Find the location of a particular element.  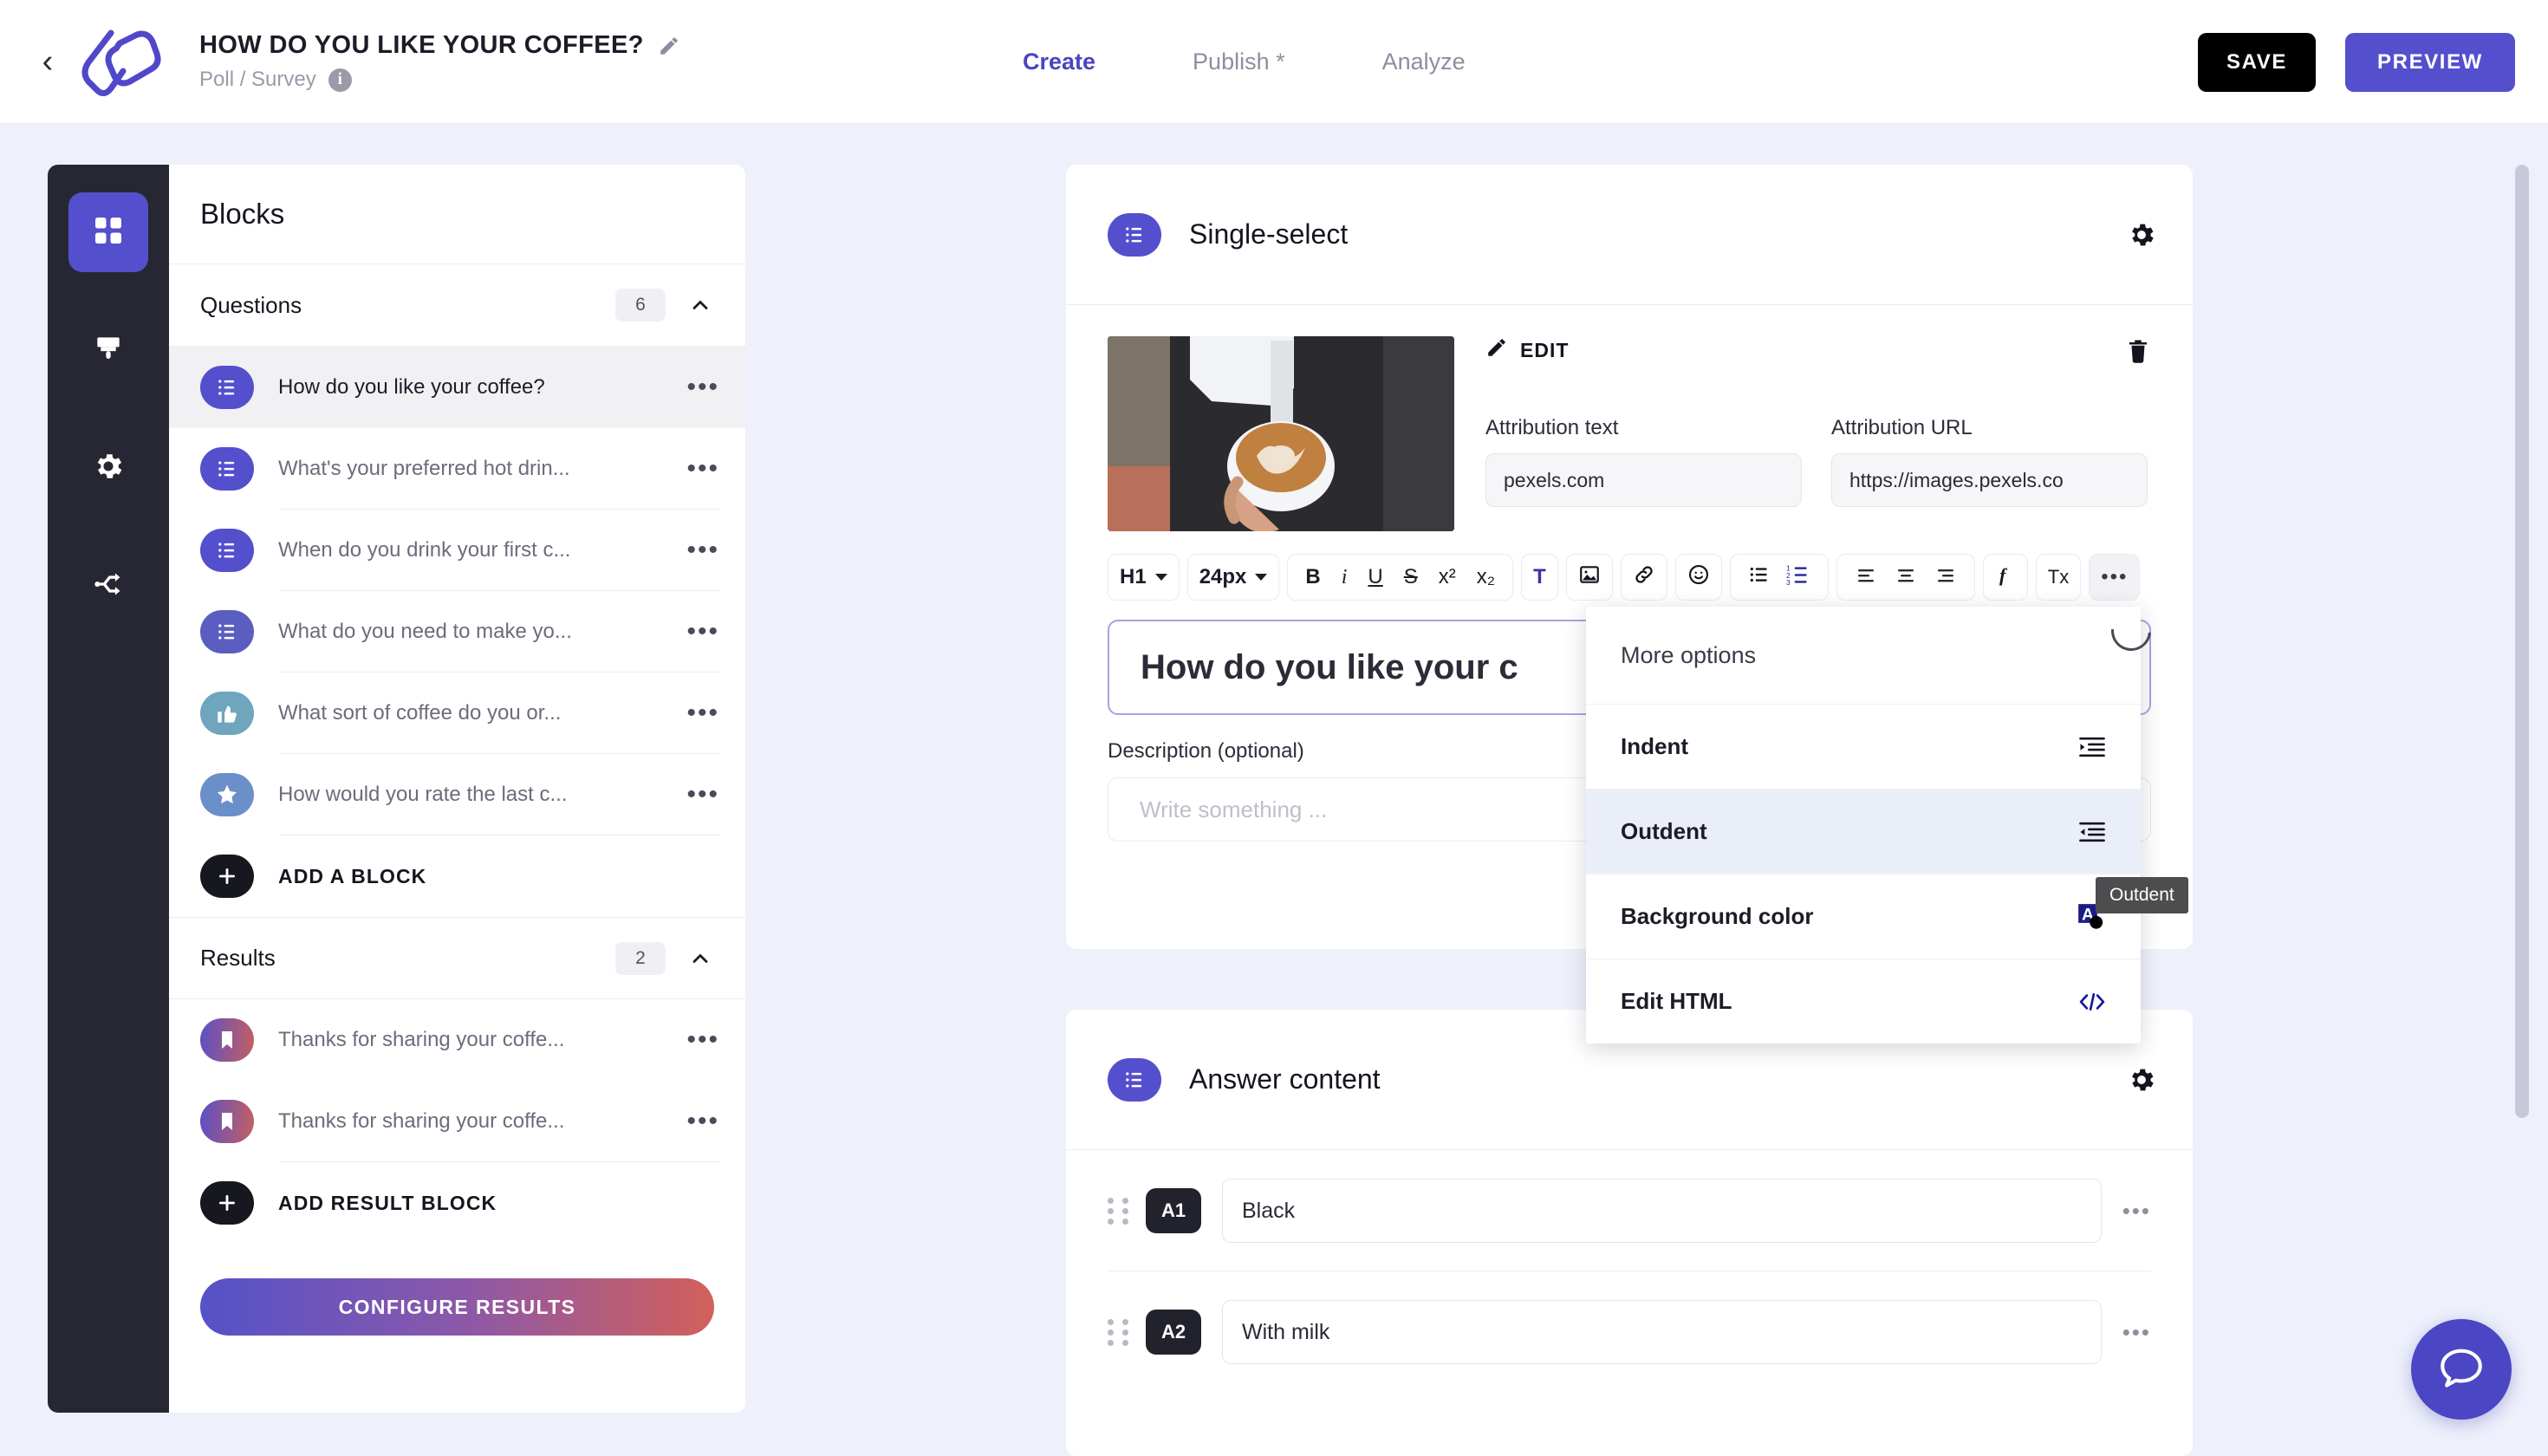

font-size-dropdown: 24px is located at coordinates (1233, 577).